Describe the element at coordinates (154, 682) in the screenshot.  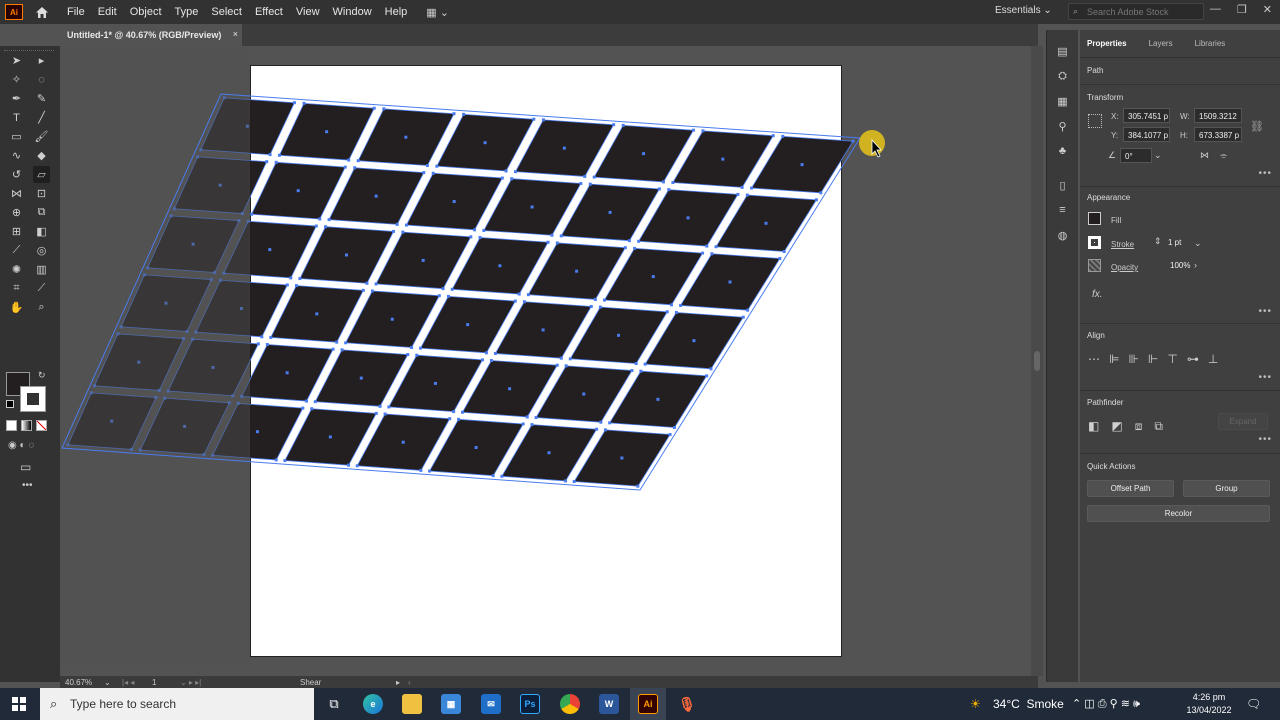
I see `artboard-number: 1` at that location.